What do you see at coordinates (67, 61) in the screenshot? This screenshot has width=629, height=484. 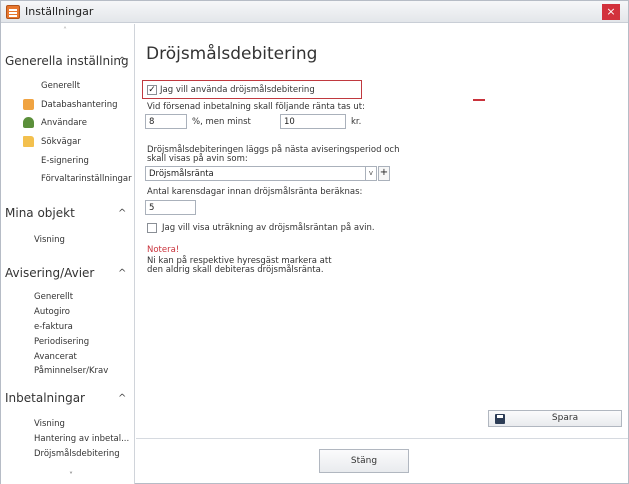 I see `section-generella-header: Generella inställning` at bounding box center [67, 61].